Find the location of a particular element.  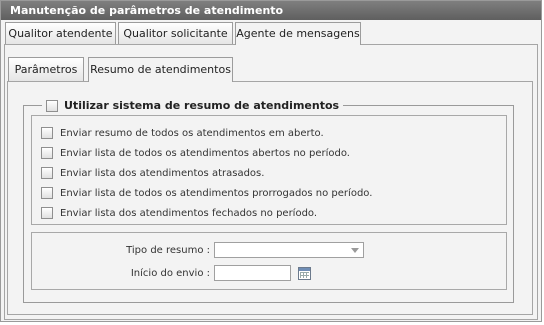

window-title: Manutenção de parâmetros de atendimento is located at coordinates (271, 10).